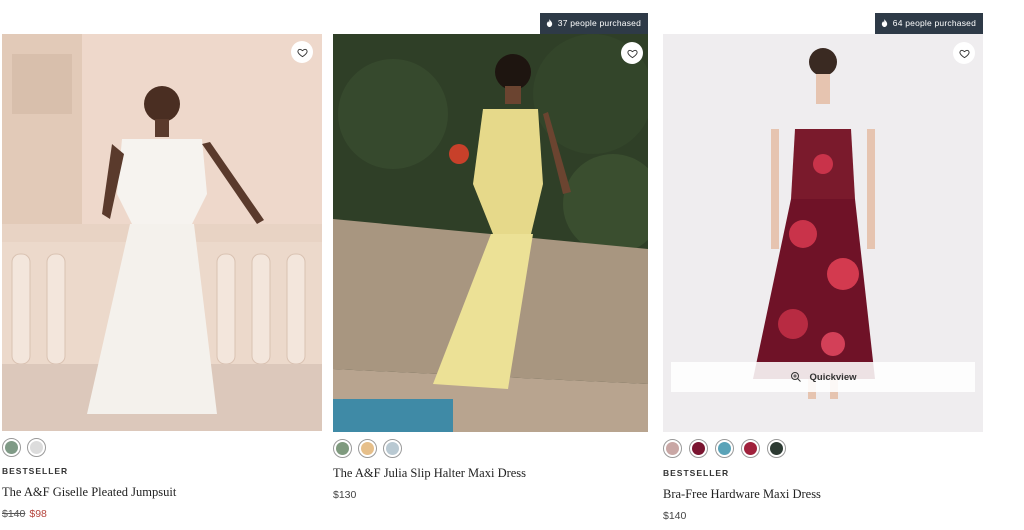 Image resolution: width=1024 pixels, height=530 pixels. What do you see at coordinates (599, 23) in the screenshot?
I see `purchase-count-text: 37 people purchased` at bounding box center [599, 23].